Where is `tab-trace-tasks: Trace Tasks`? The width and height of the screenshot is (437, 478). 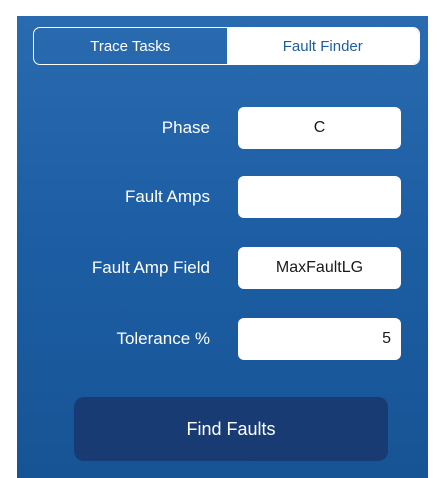 tab-trace-tasks: Trace Tasks is located at coordinates (130, 46).